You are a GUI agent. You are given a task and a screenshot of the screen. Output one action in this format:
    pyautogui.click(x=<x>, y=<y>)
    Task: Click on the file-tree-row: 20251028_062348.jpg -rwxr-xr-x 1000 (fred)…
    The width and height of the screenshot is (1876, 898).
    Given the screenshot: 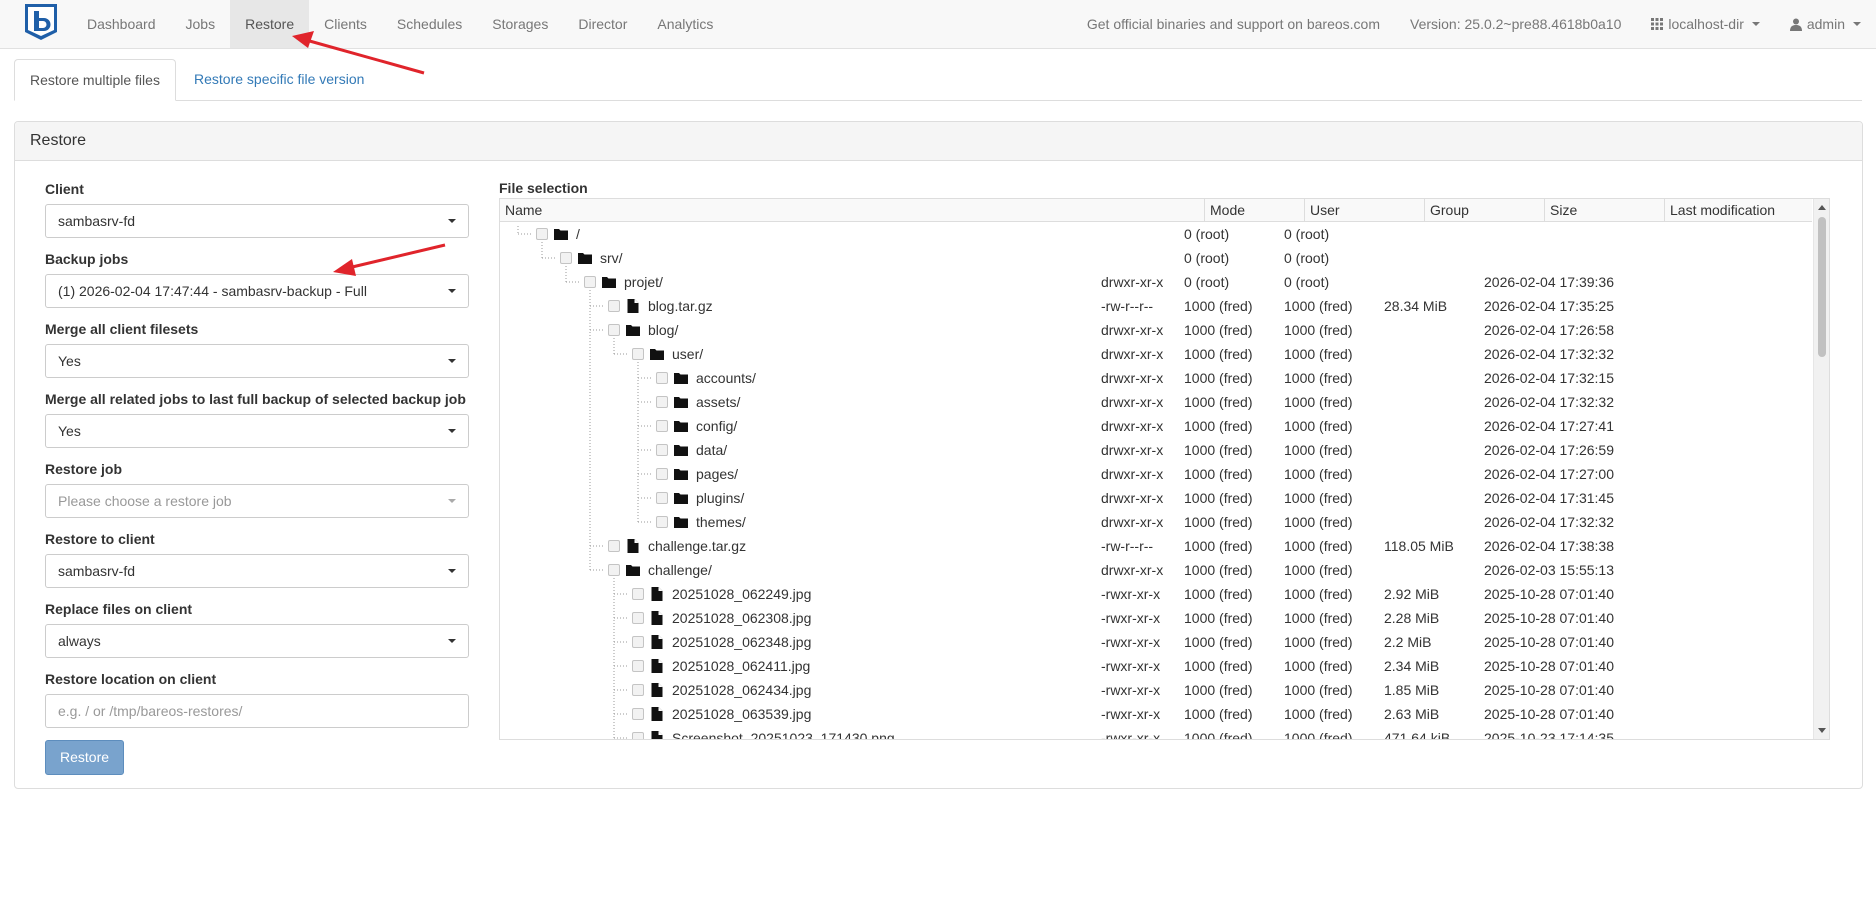 What is the action you would take?
    pyautogui.click(x=1156, y=642)
    